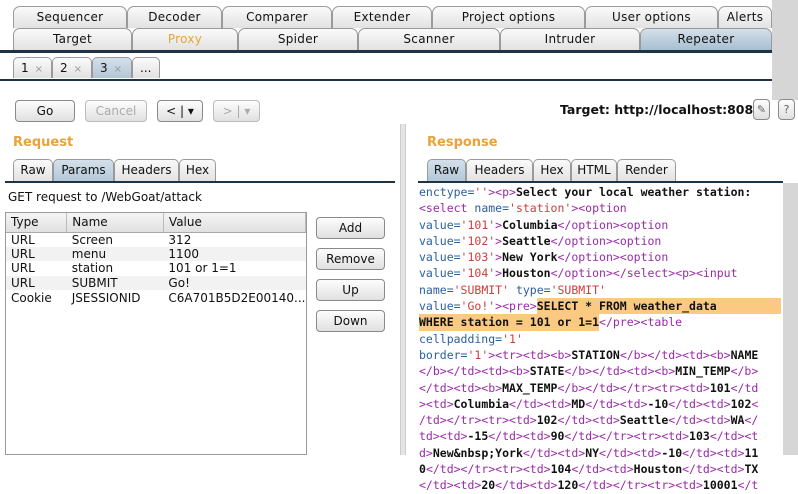 The image size is (798, 494). What do you see at coordinates (530, 387) in the screenshot?
I see `code-token: MAX_TEMP` at bounding box center [530, 387].